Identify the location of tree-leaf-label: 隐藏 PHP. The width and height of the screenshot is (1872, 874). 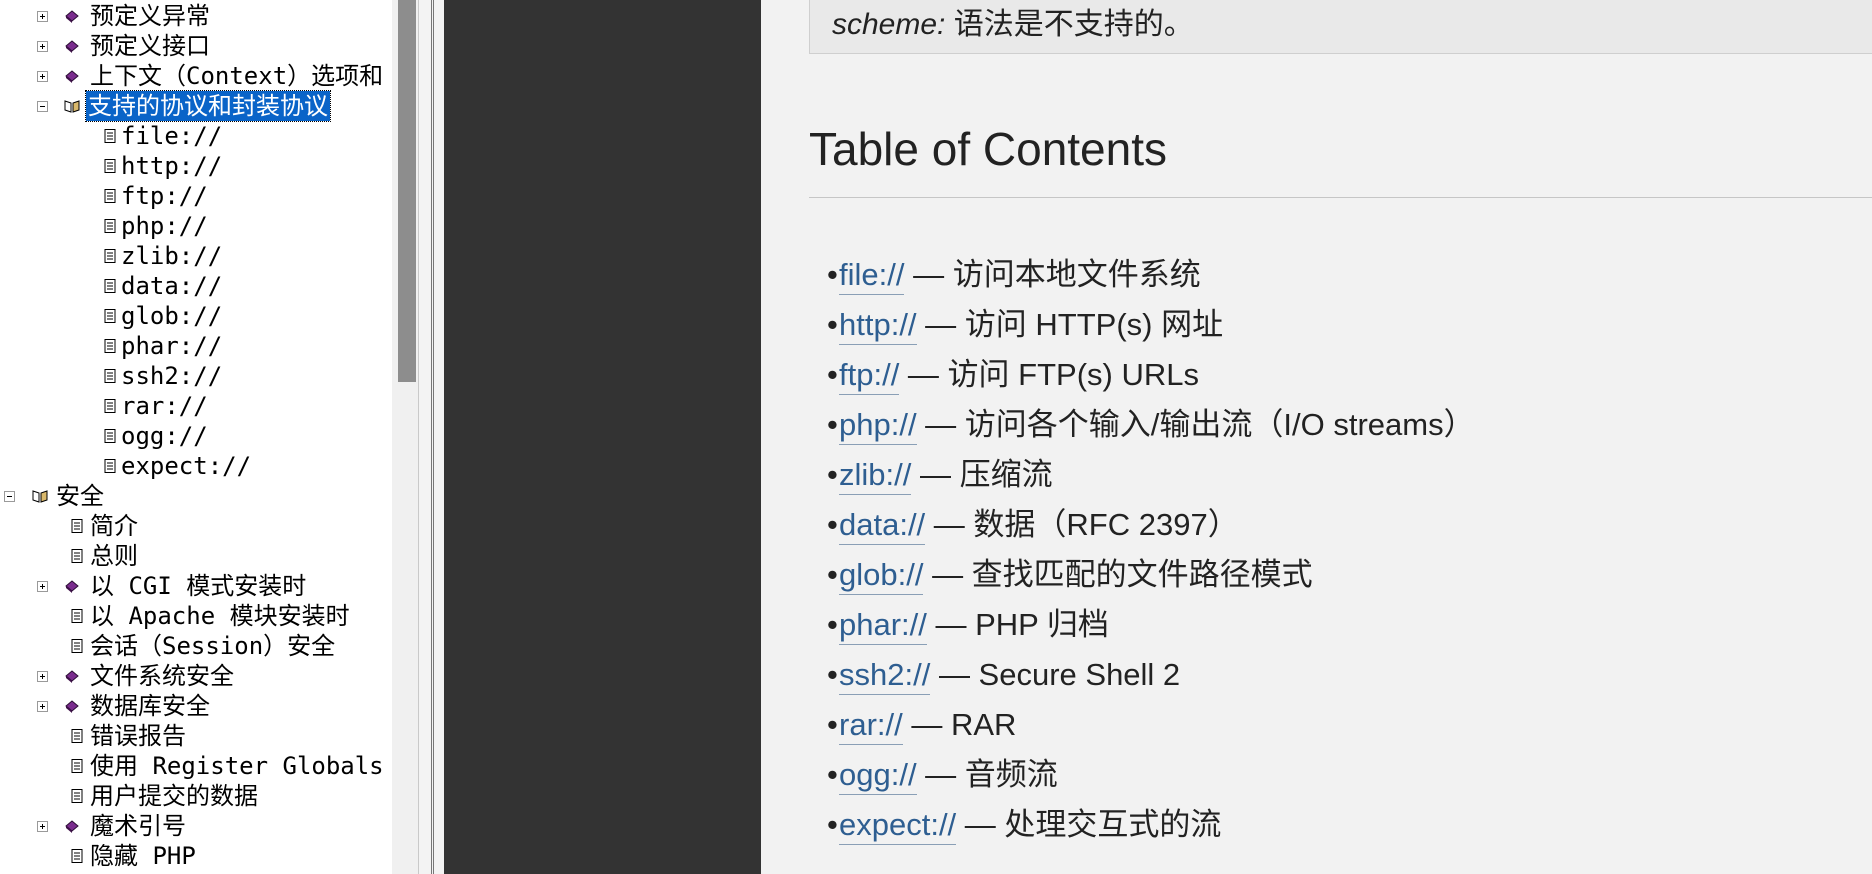
(143, 856).